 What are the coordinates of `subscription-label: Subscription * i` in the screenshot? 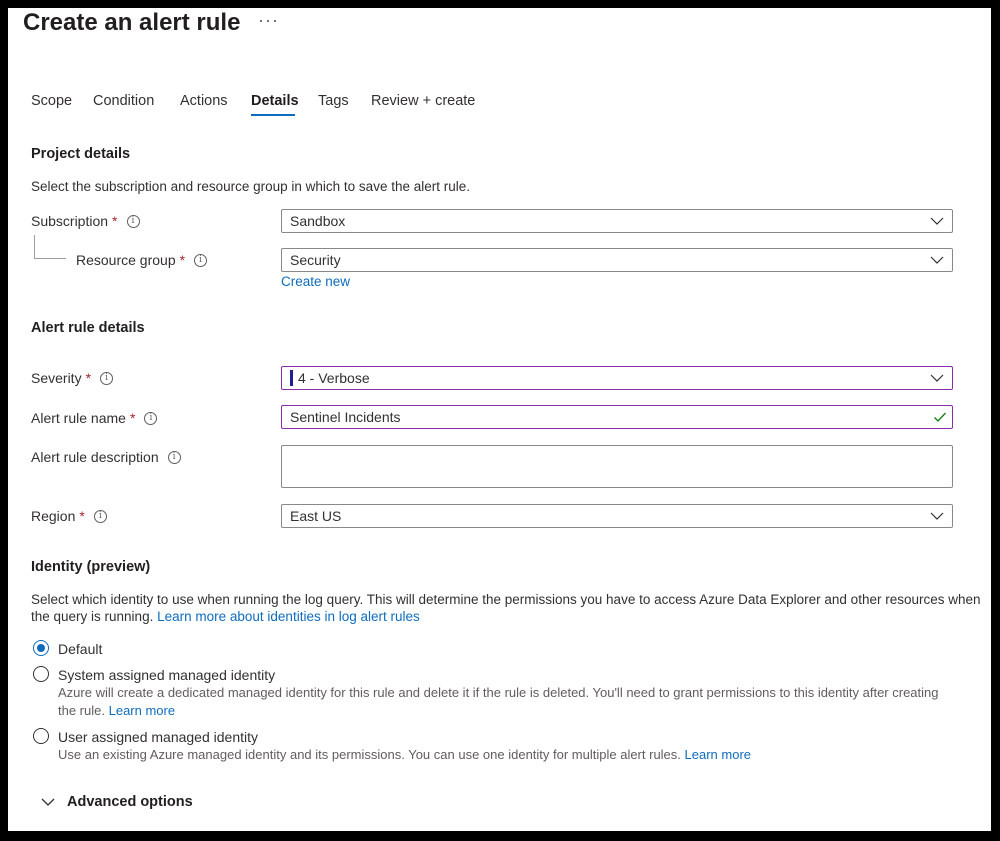 It's located at (85, 221).